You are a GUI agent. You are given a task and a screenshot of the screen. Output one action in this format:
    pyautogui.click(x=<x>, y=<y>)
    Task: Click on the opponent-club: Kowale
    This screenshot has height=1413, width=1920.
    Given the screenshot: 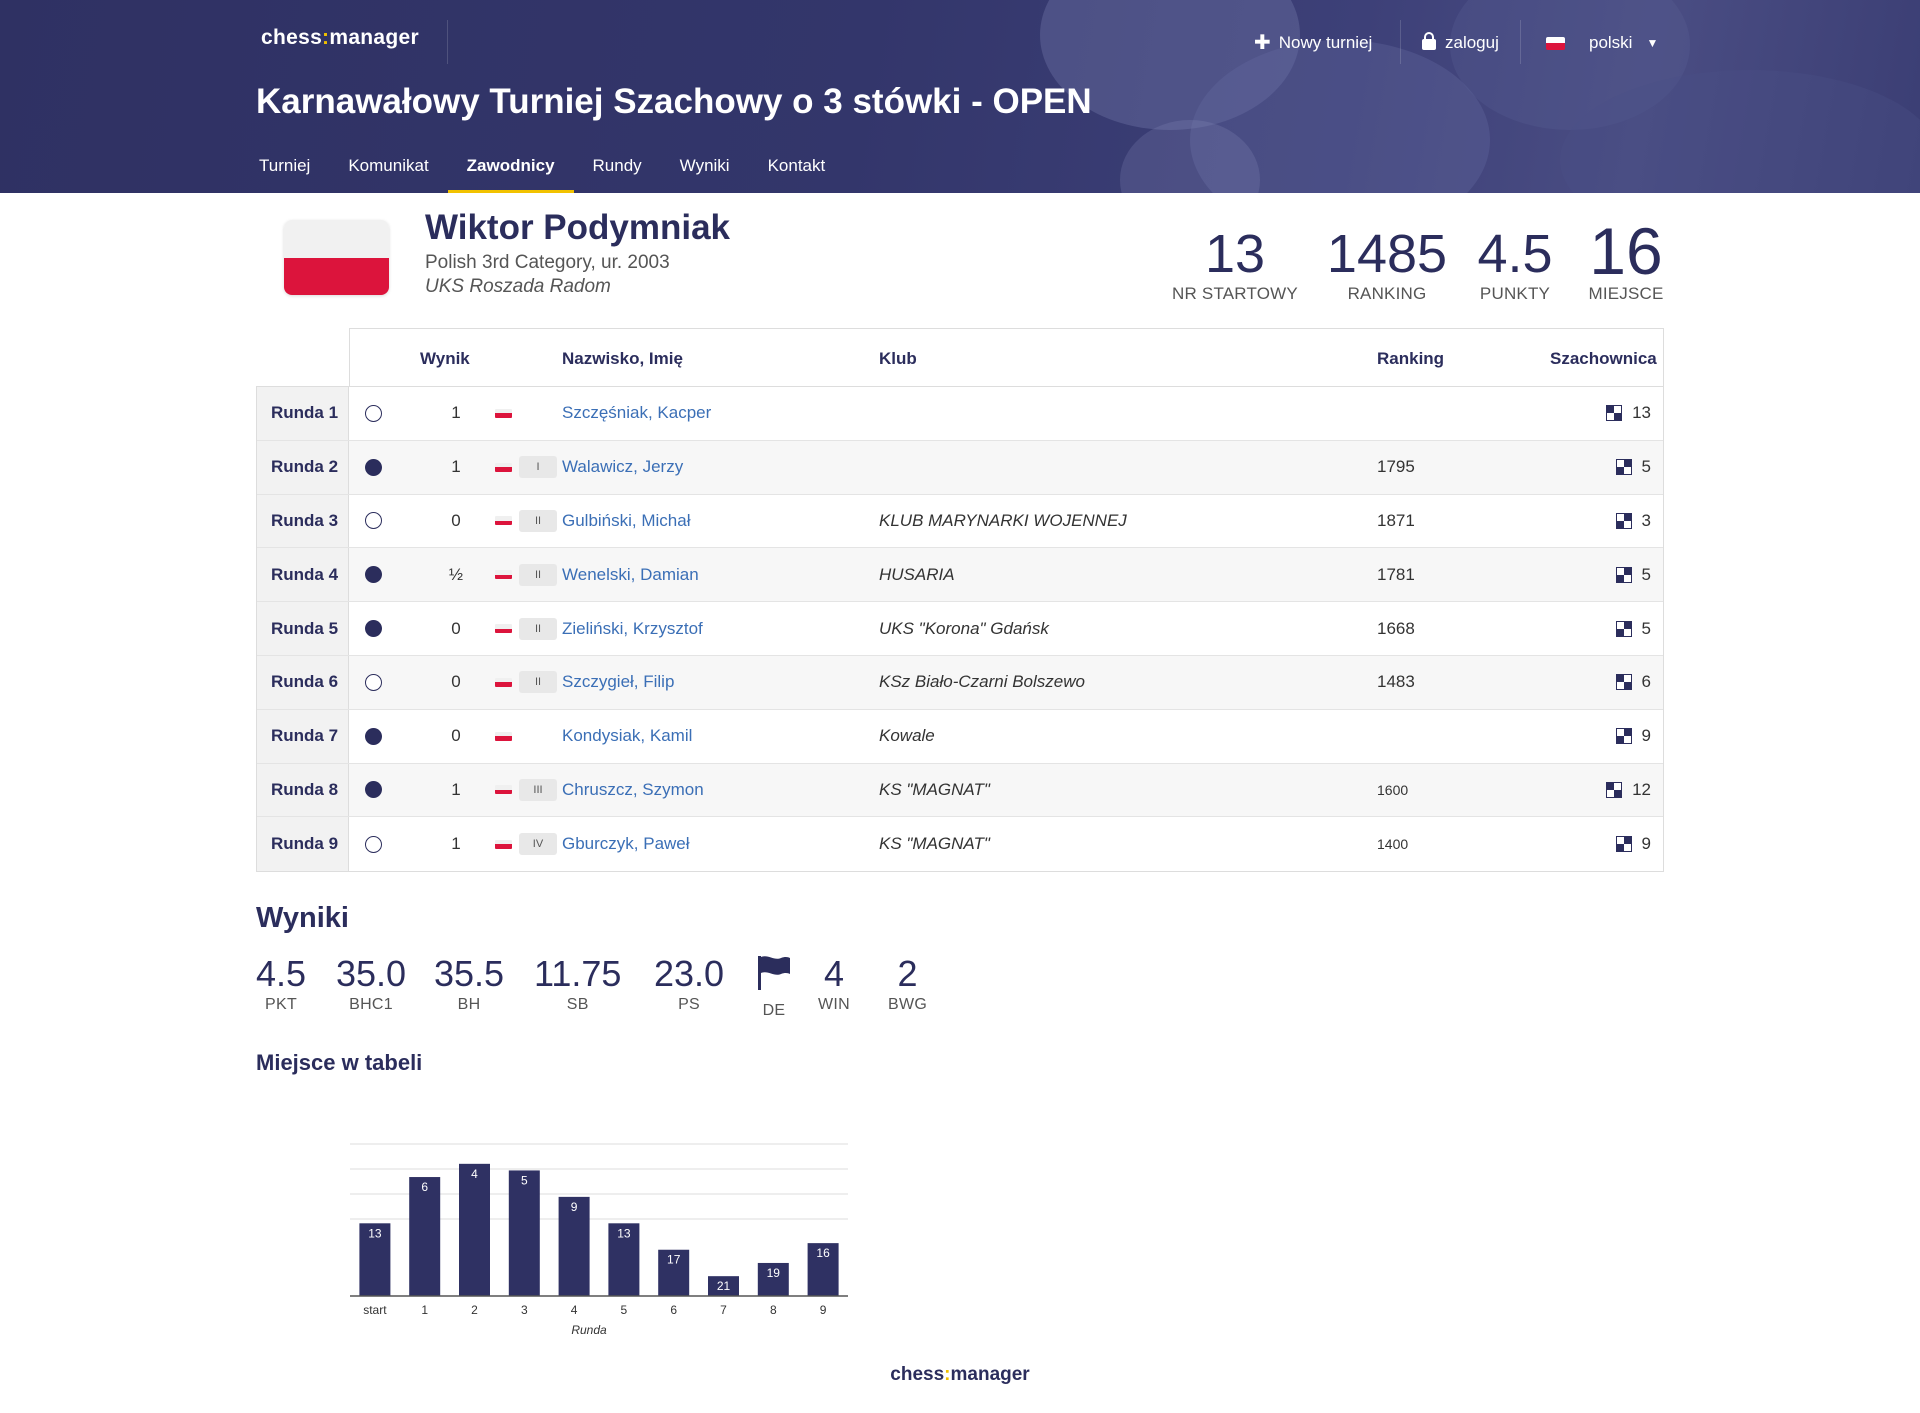 What is the action you would take?
    pyautogui.click(x=907, y=736)
    